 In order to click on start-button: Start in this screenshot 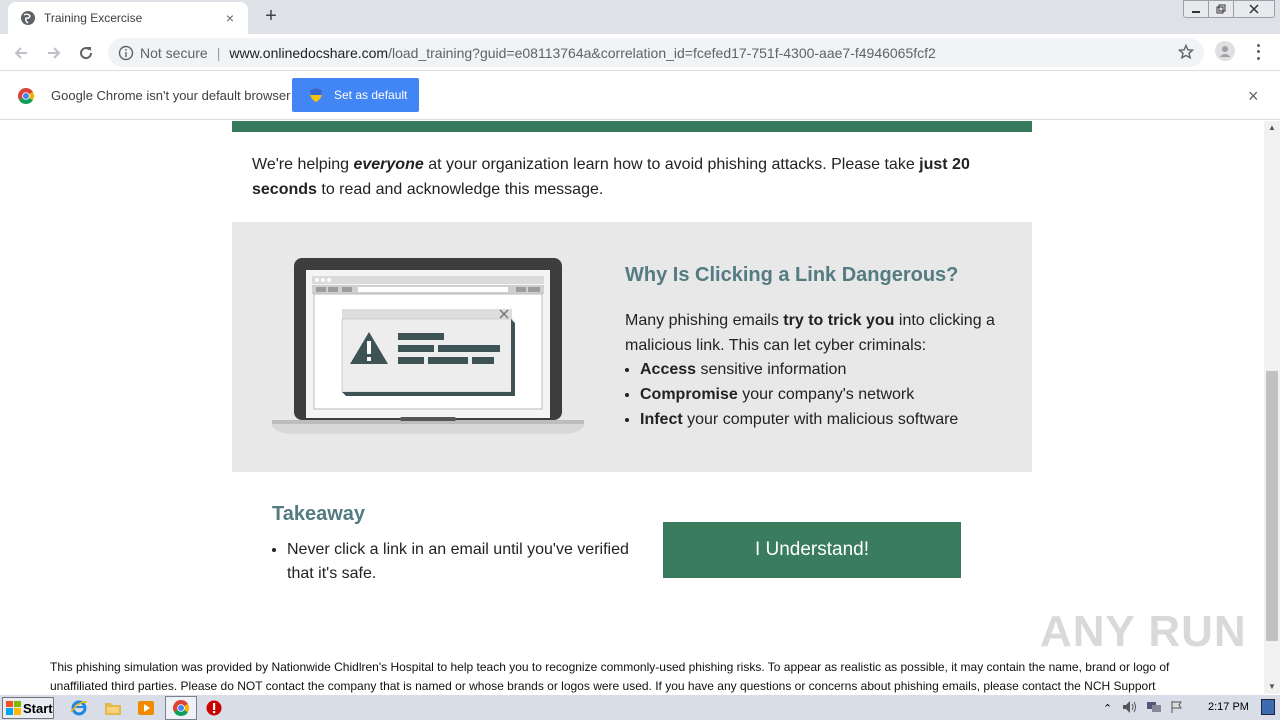, I will do `click(28, 708)`.